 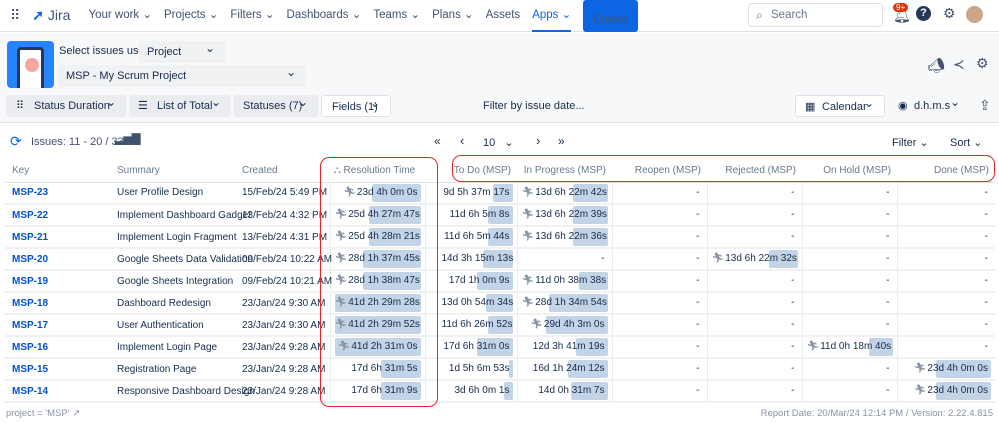 What do you see at coordinates (503, 16) in the screenshot?
I see `nav-item: Assets` at bounding box center [503, 16].